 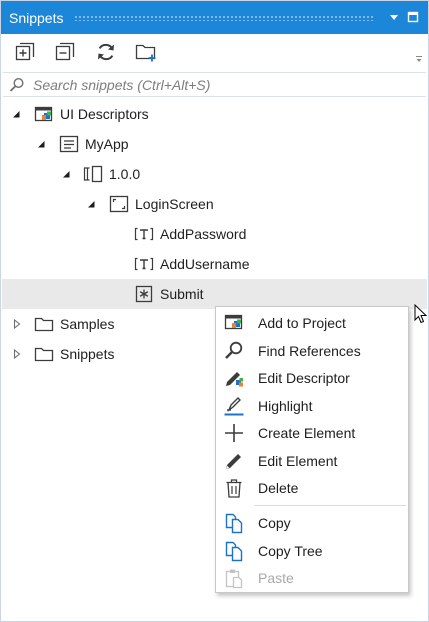 What do you see at coordinates (125, 174) in the screenshot?
I see `tree-node-label: 1.0.0` at bounding box center [125, 174].